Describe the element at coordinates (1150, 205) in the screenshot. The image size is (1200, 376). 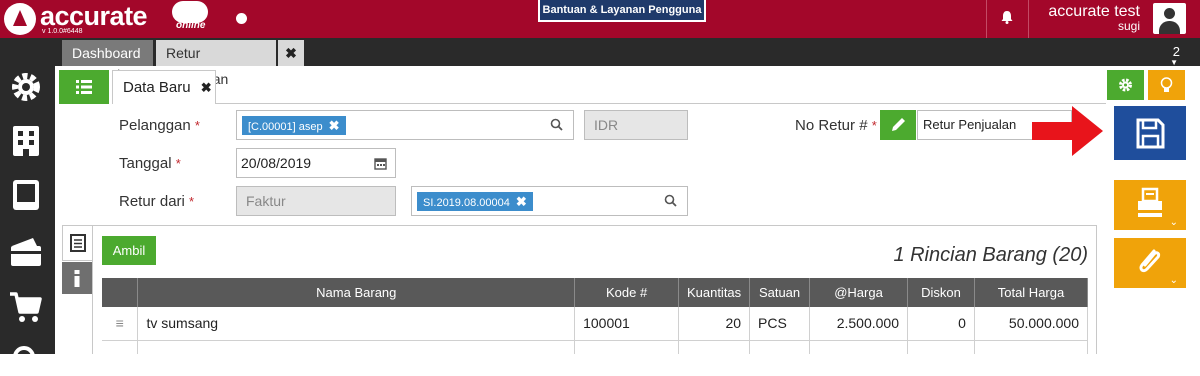
I see `print-button: ⌄` at that location.